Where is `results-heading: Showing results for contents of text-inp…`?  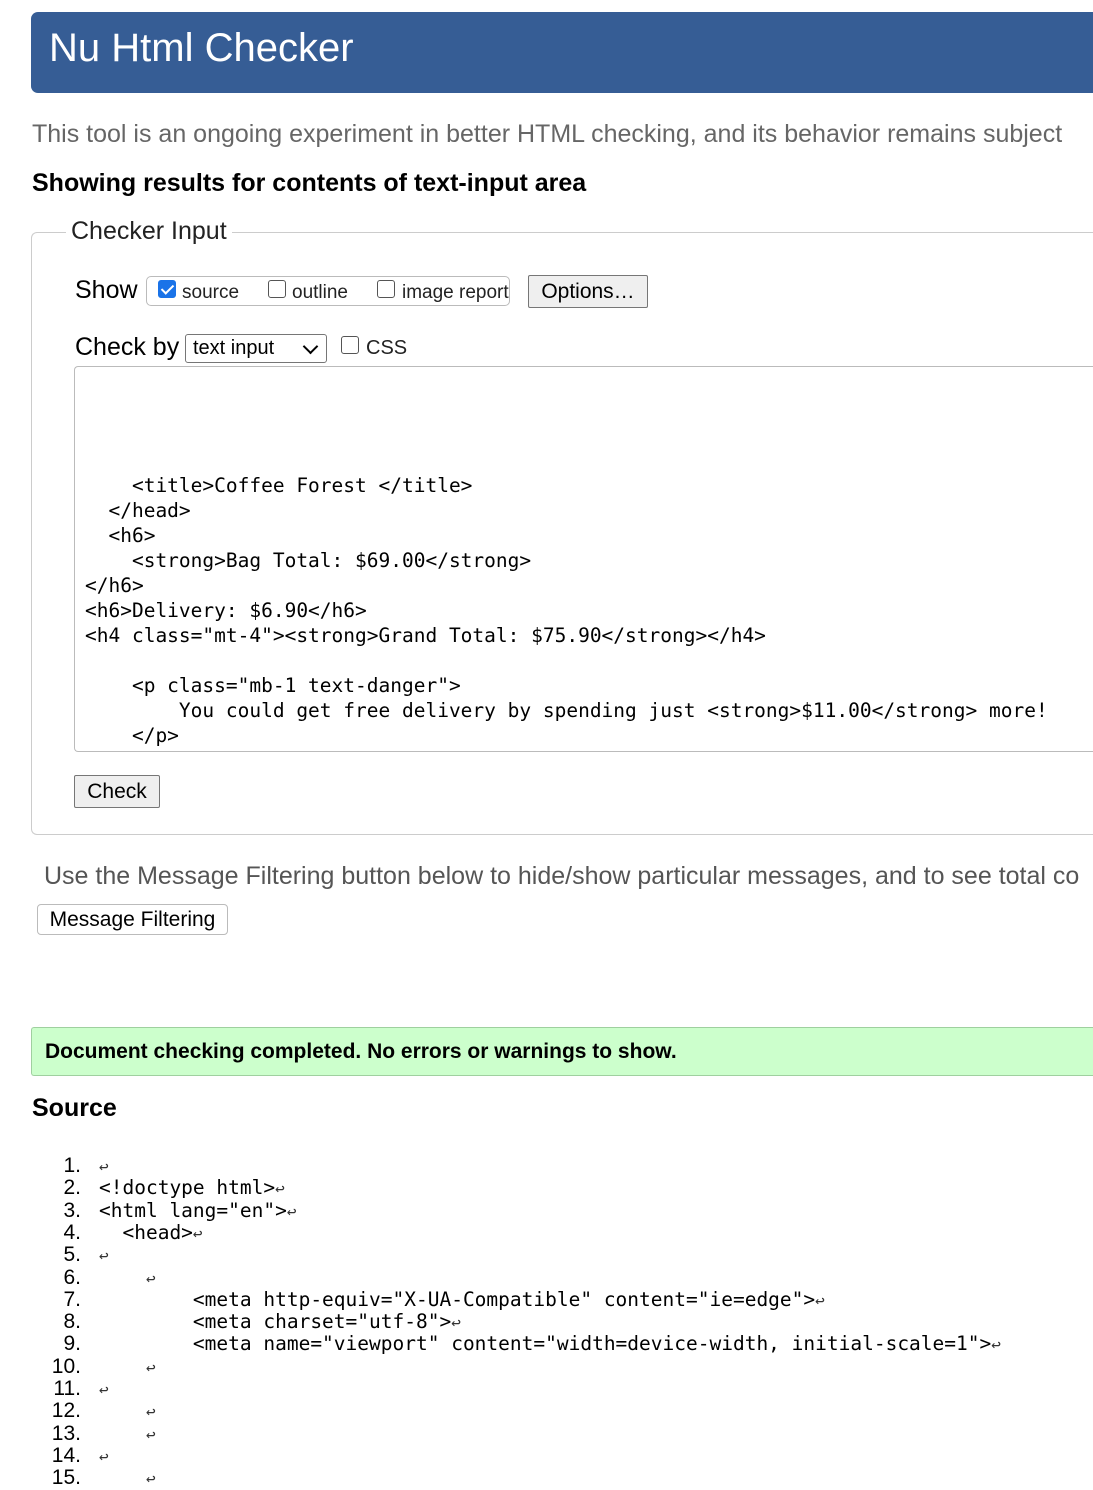 results-heading: Showing results for contents of text-inp… is located at coordinates (309, 183).